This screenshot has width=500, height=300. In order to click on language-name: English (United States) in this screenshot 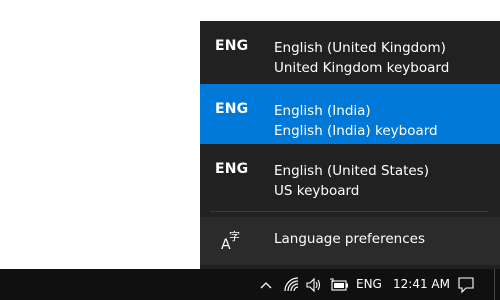, I will do `click(351, 171)`.